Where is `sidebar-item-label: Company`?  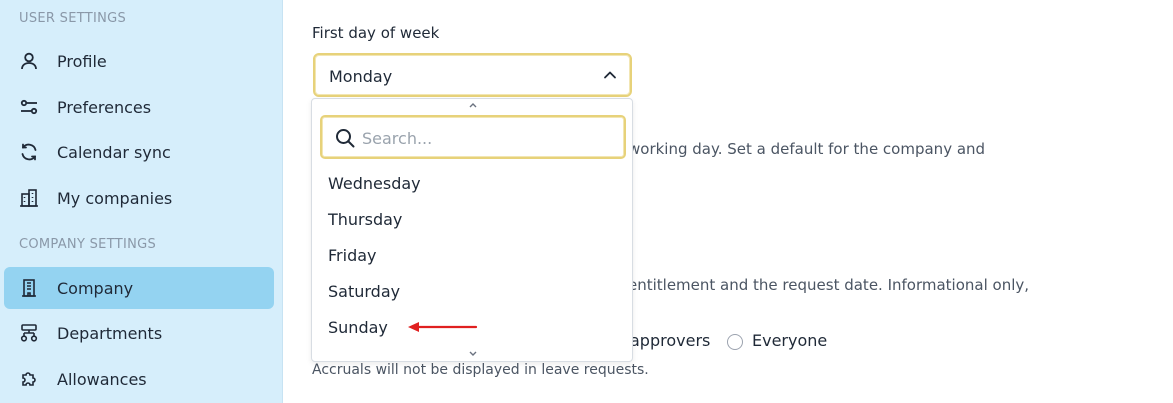
sidebar-item-label: Company is located at coordinates (95, 288).